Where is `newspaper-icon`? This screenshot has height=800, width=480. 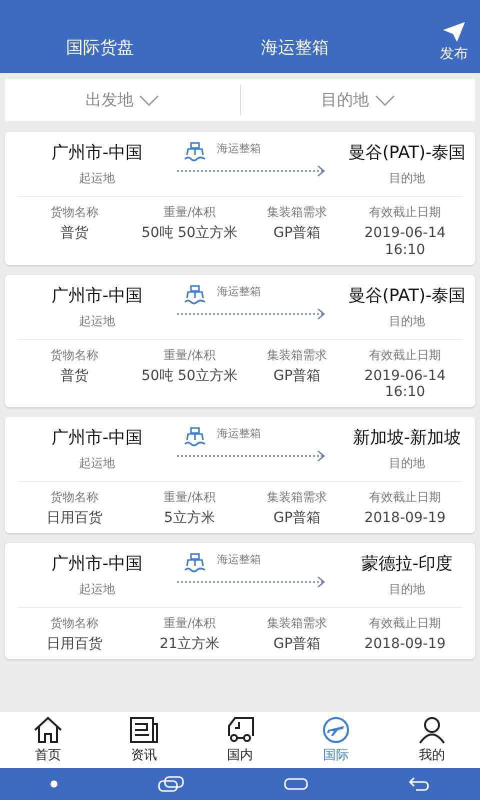 newspaper-icon is located at coordinates (144, 730).